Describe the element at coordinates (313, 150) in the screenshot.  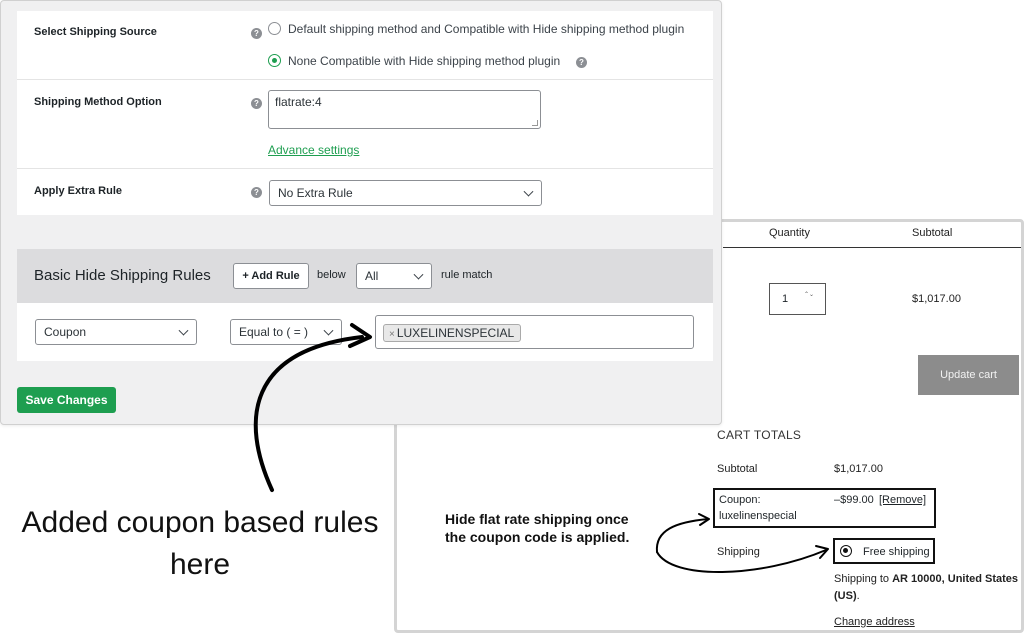
I see `advance-settings-link: Advance settings` at that location.